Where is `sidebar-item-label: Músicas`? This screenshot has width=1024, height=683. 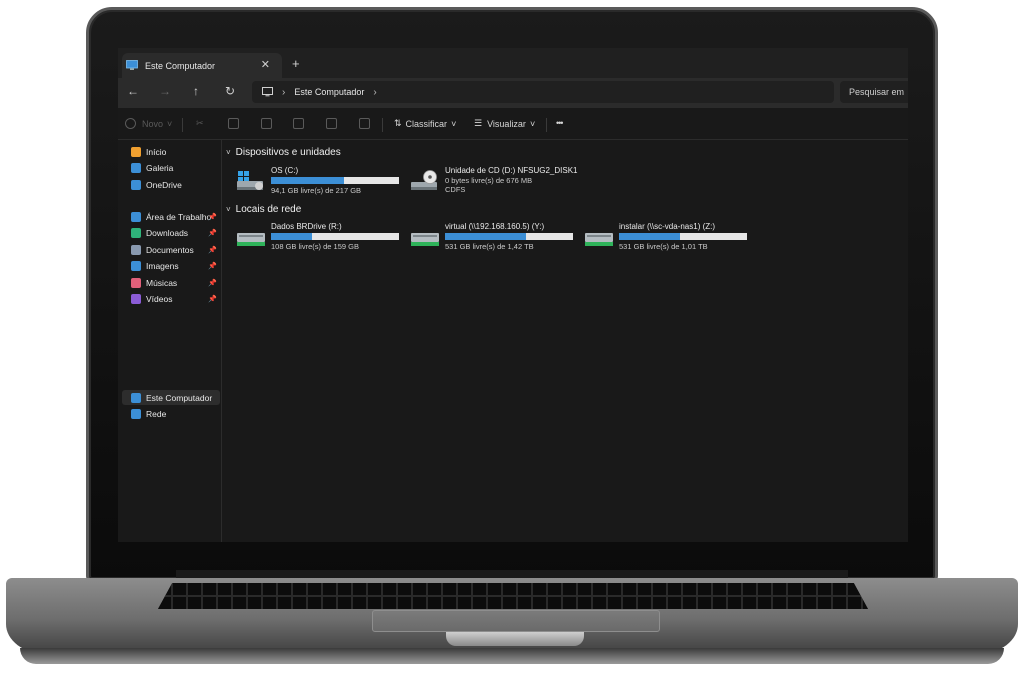
sidebar-item-label: Músicas is located at coordinates (162, 282).